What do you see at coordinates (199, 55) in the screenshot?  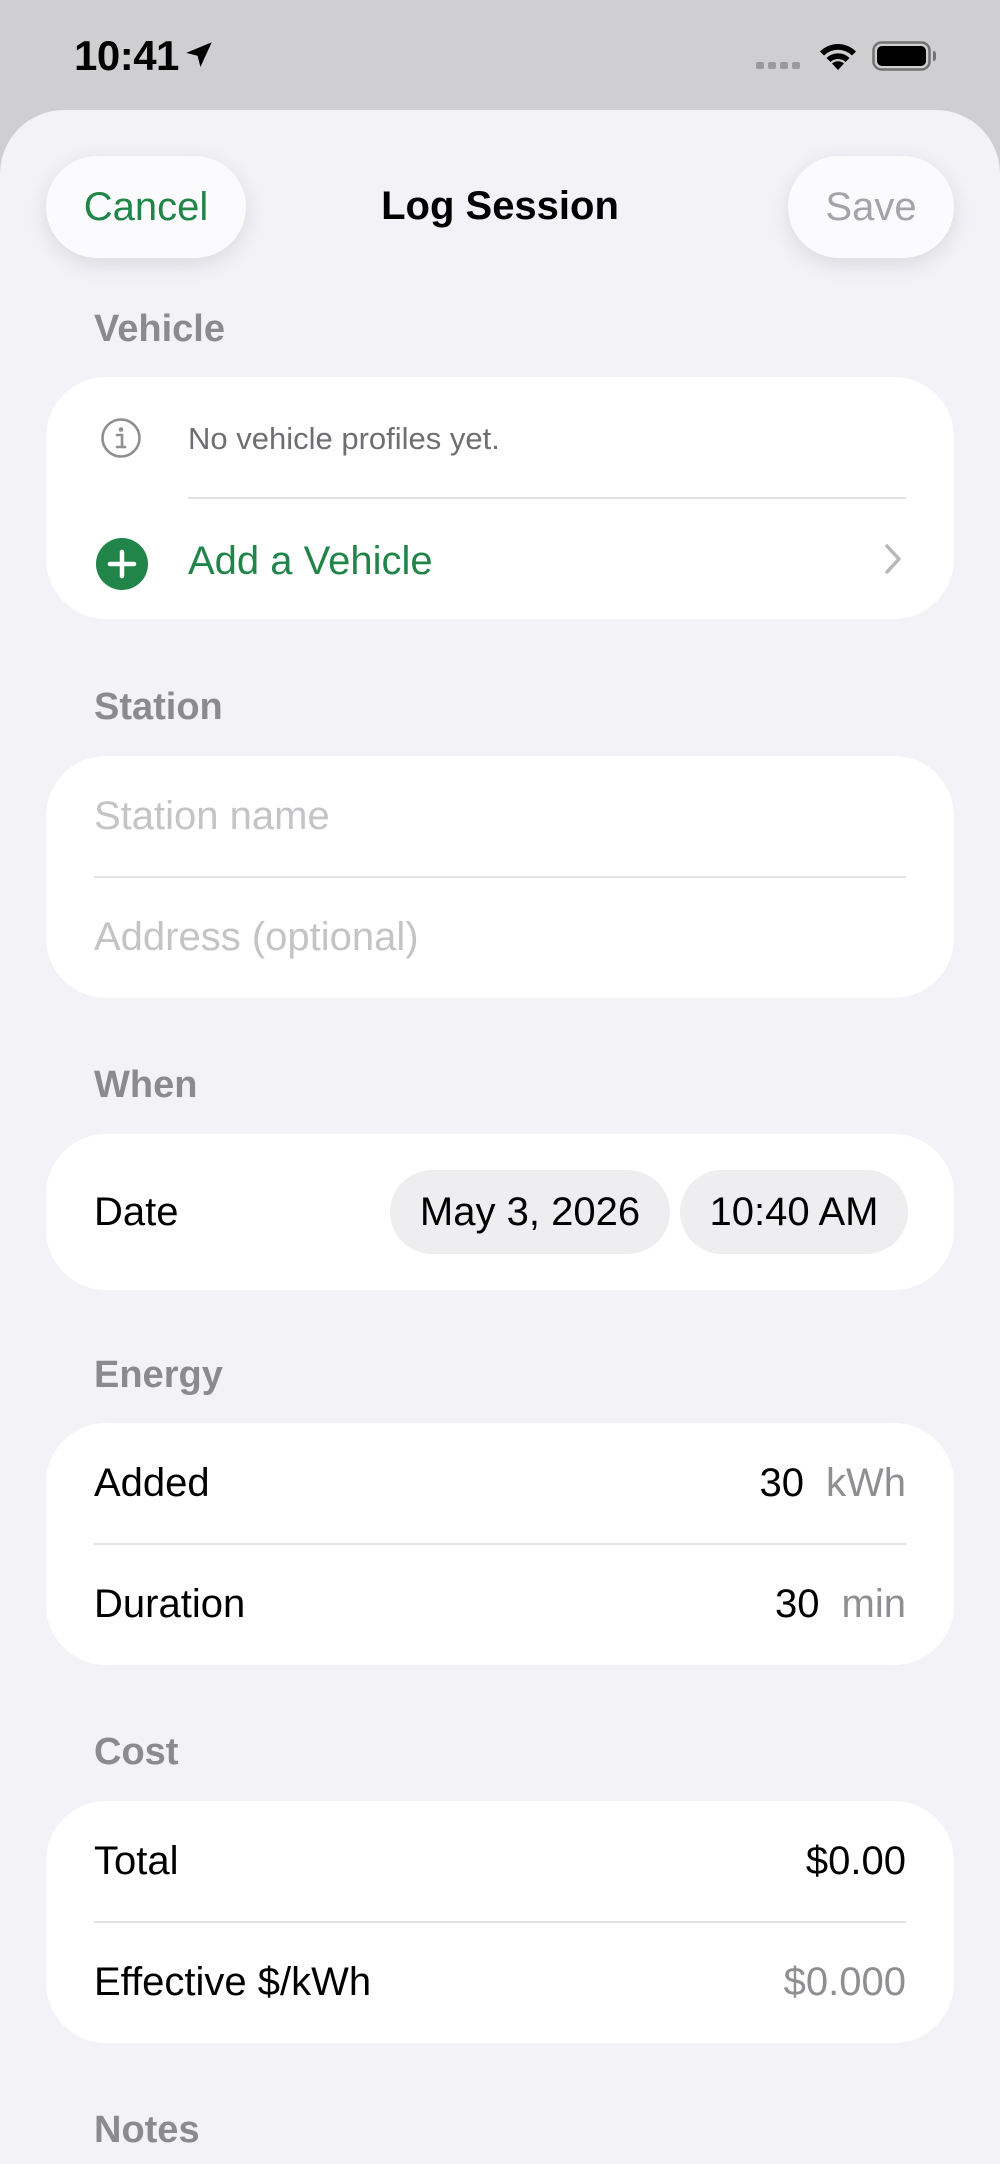 I see `location-arrow-icon` at bounding box center [199, 55].